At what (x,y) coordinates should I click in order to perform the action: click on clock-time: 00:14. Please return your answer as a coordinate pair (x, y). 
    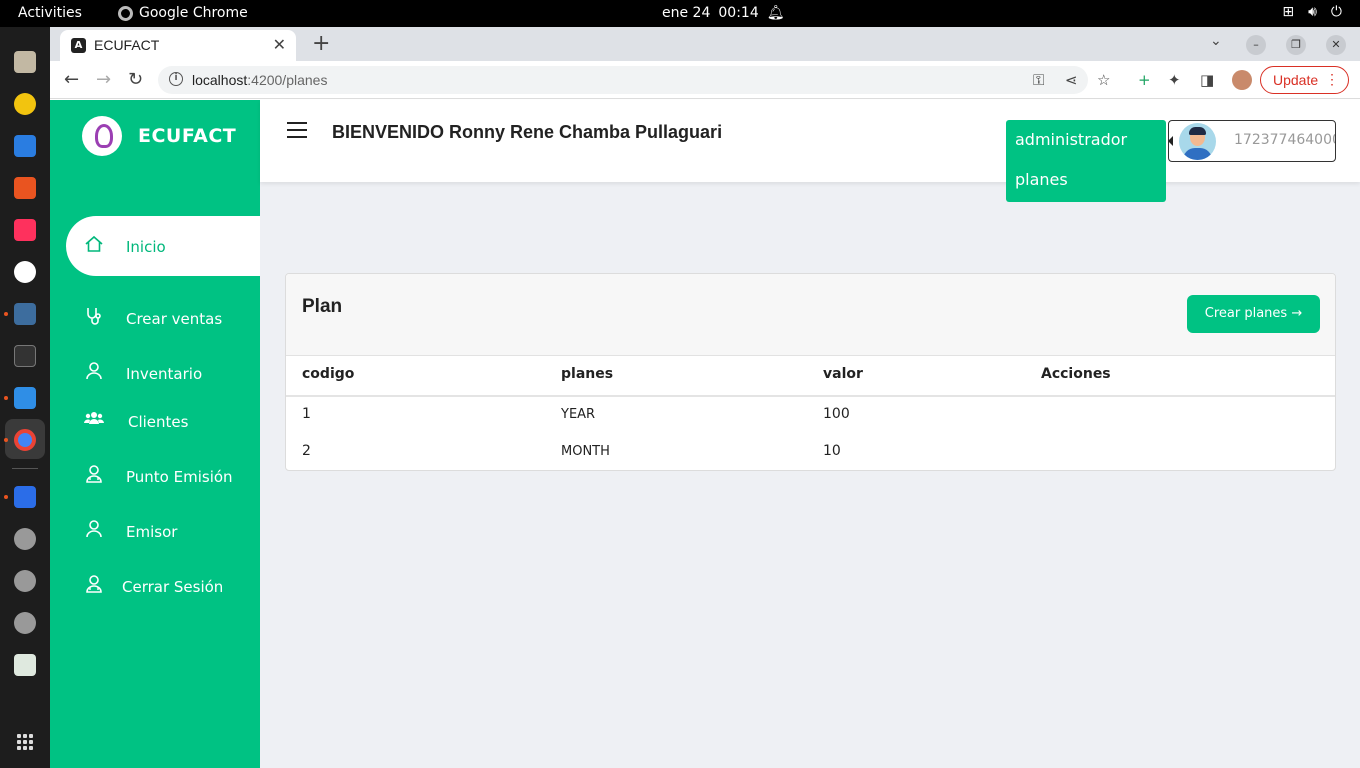
    Looking at the image, I should click on (738, 13).